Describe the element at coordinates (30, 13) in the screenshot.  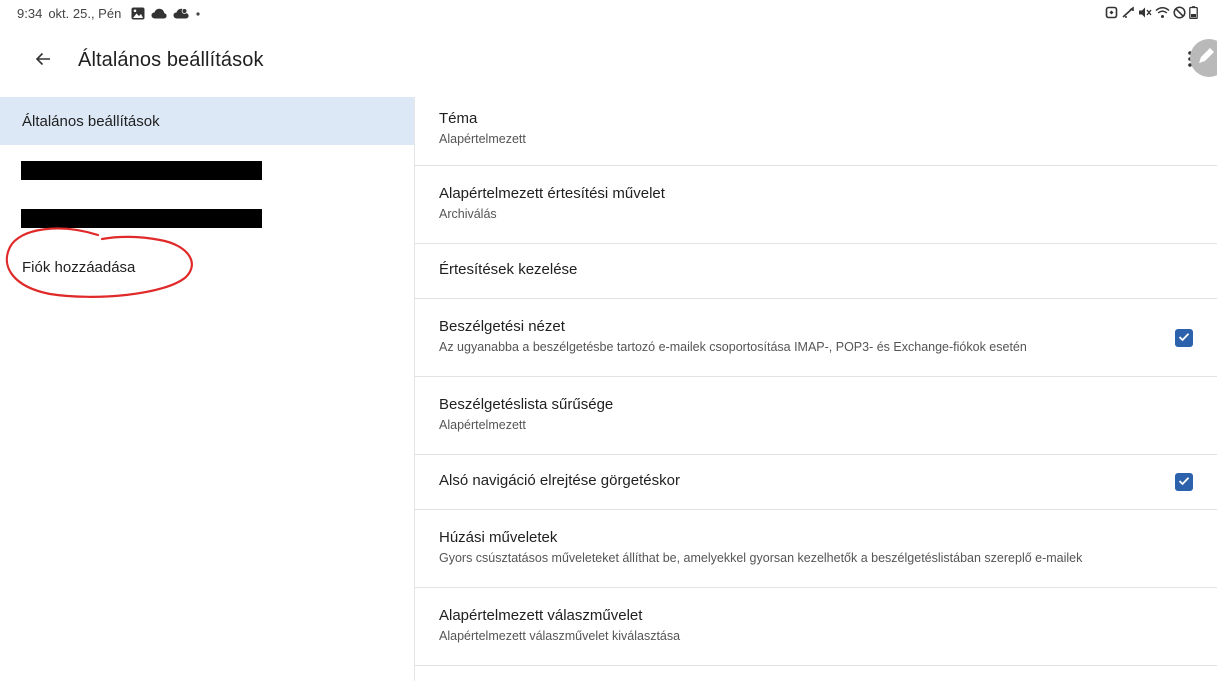
I see `status-time: 9:34` at that location.